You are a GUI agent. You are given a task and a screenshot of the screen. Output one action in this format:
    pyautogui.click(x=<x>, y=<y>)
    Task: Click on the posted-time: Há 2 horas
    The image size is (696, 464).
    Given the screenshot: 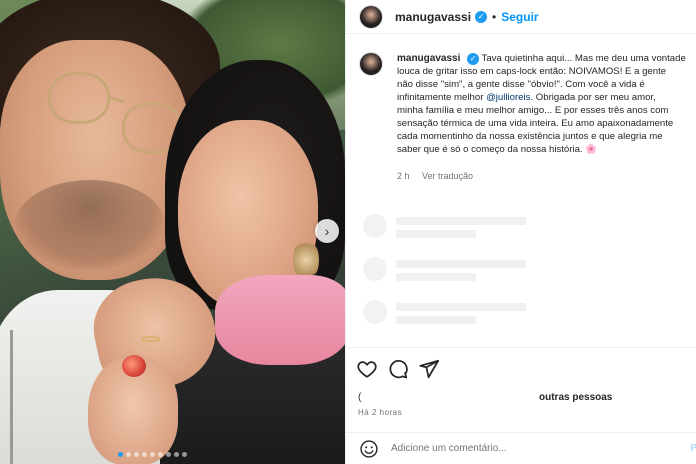 What is the action you would take?
    pyautogui.click(x=380, y=412)
    